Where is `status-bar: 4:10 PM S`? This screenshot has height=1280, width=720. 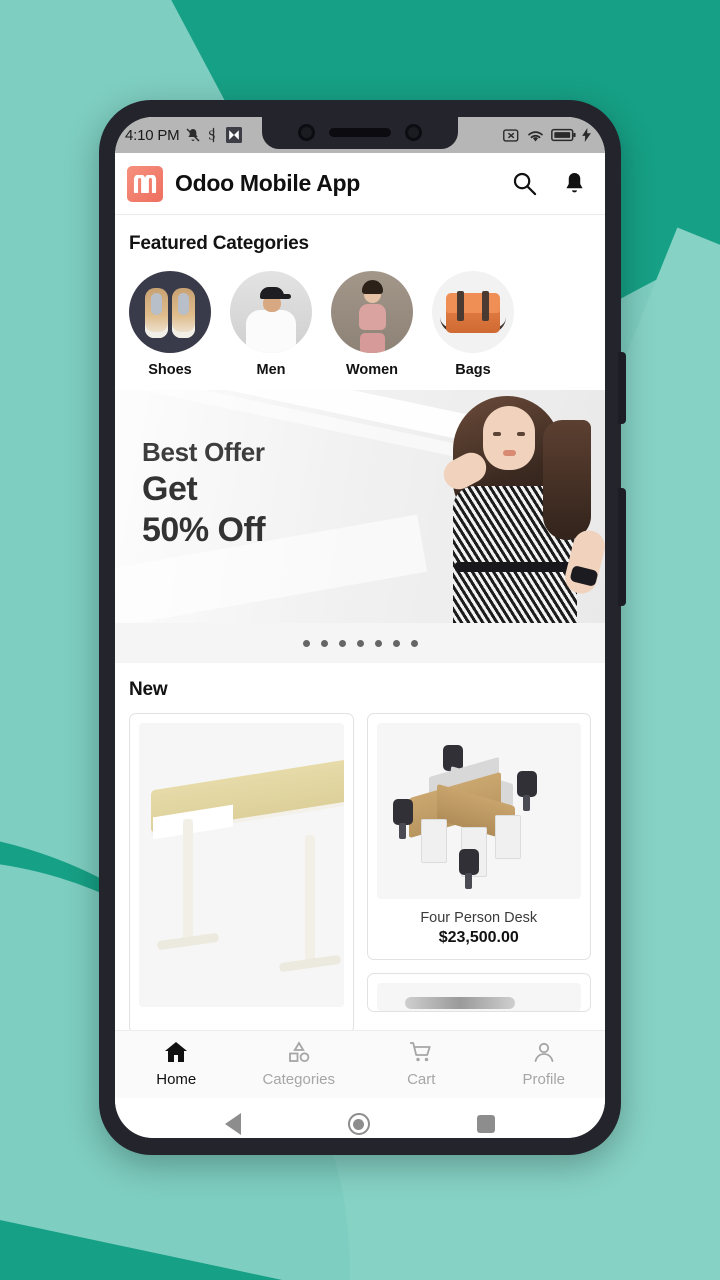 status-bar: 4:10 PM S is located at coordinates (360, 135).